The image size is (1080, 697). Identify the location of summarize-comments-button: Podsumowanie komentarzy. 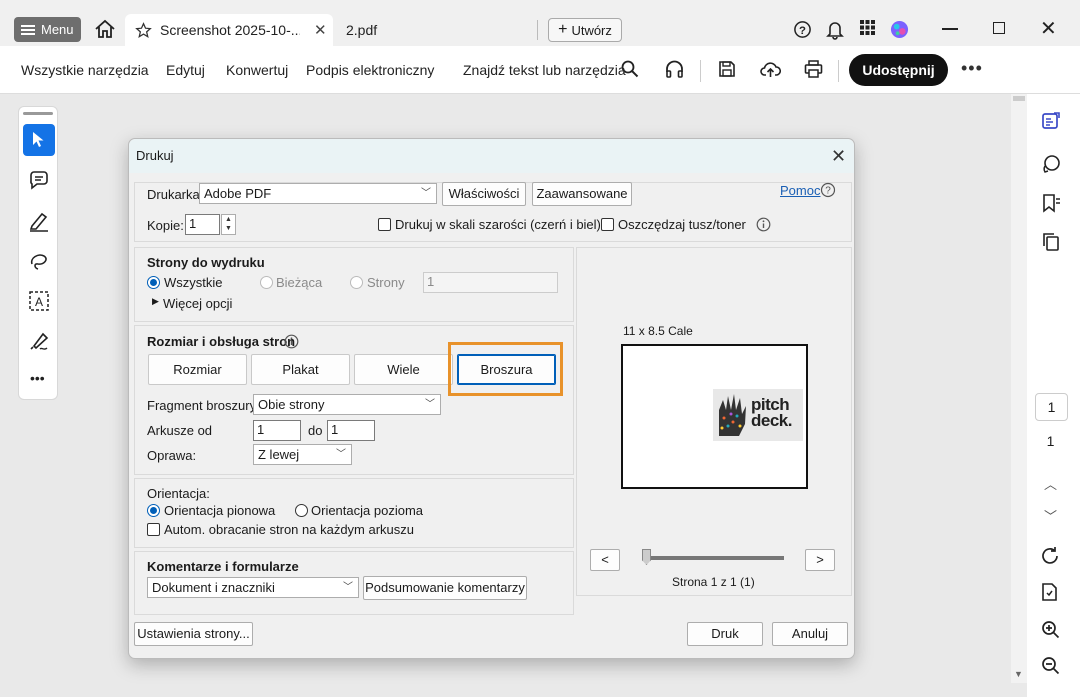
(445, 588).